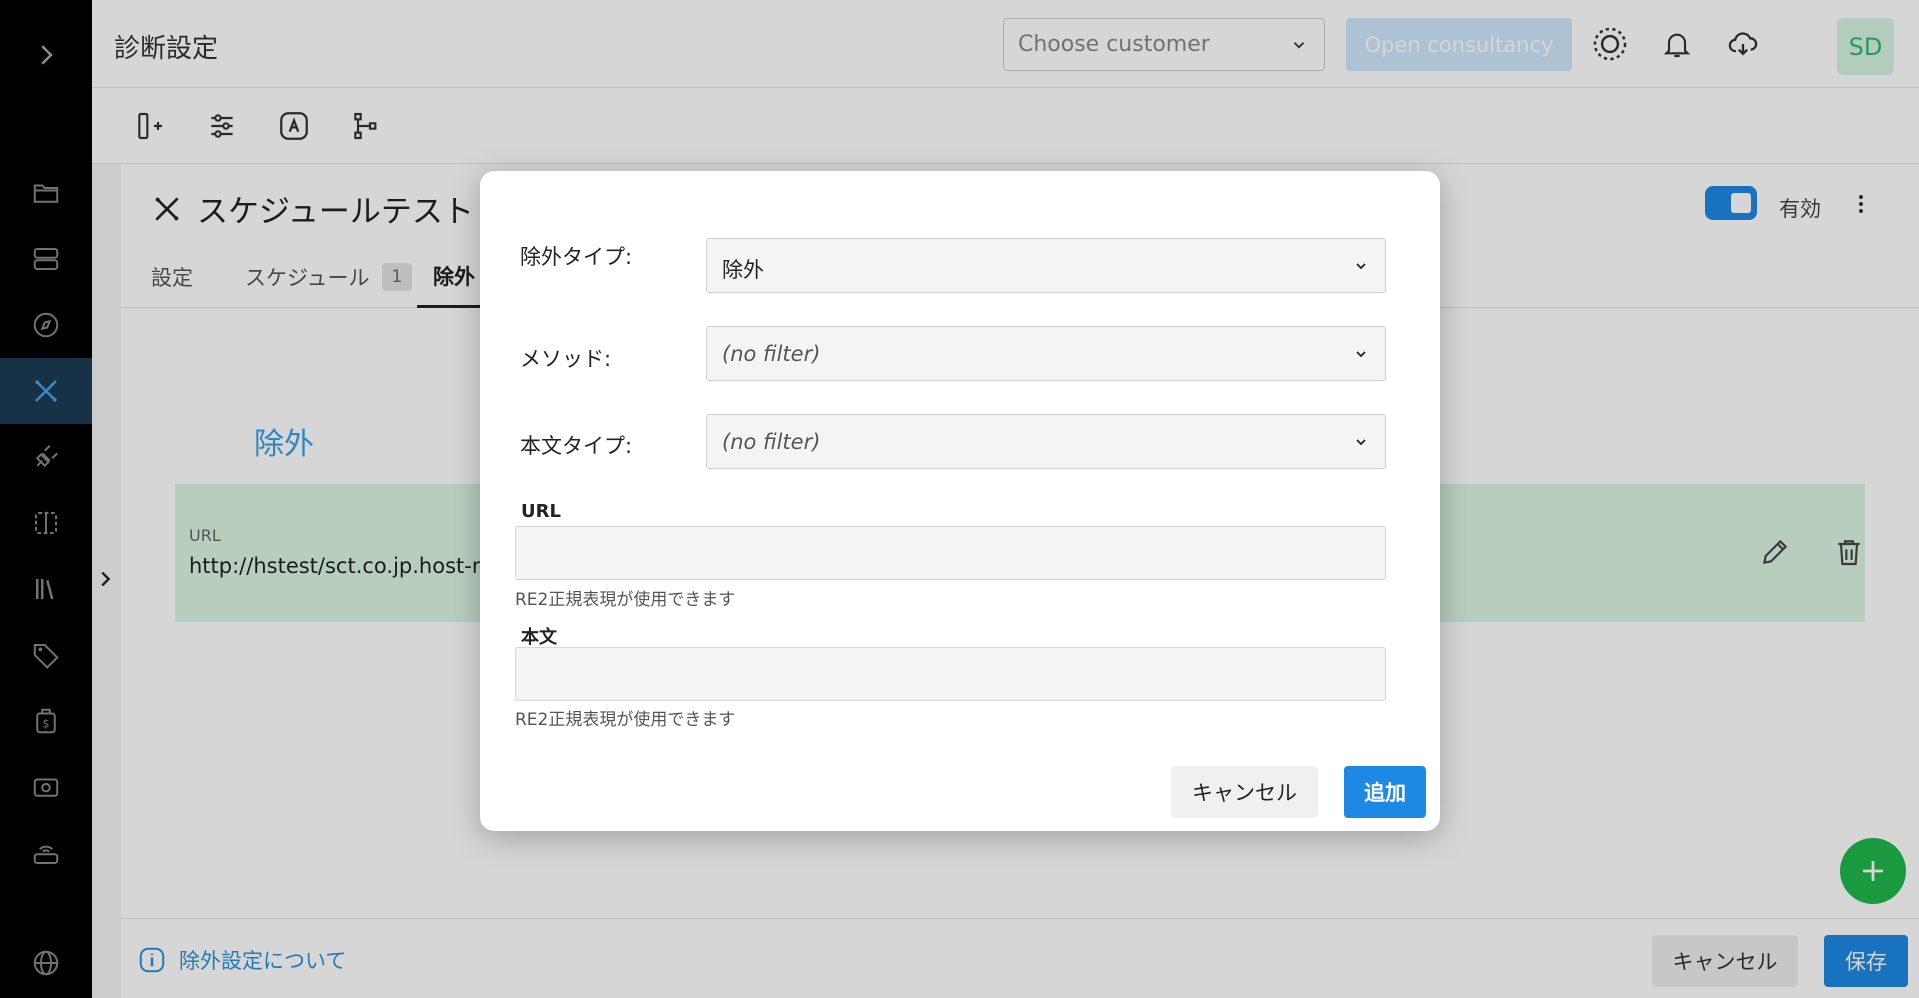 The height and width of the screenshot is (998, 1919). Describe the element at coordinates (566, 359) in the screenshot. I see `method-label: メソッド:` at that location.